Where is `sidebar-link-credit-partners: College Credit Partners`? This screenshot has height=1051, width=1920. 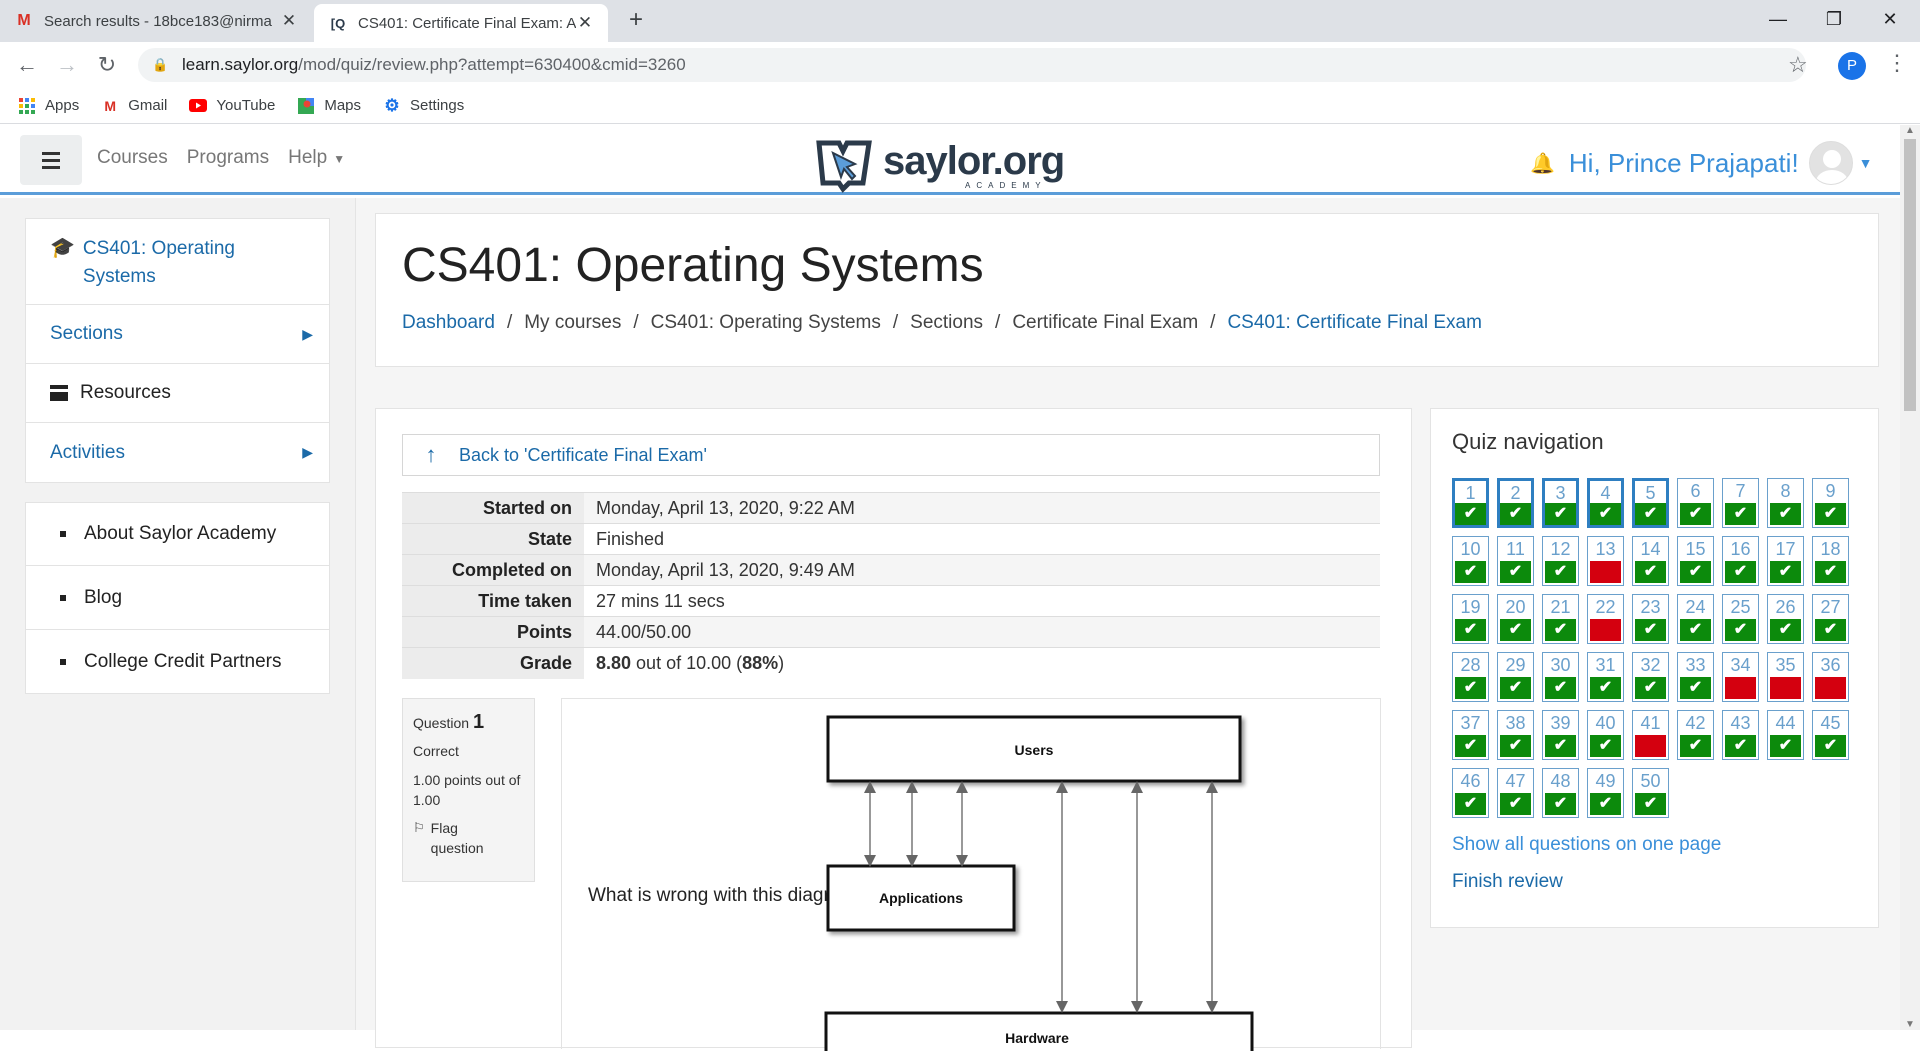
sidebar-link-credit-partners: College Credit Partners is located at coordinates (177, 661).